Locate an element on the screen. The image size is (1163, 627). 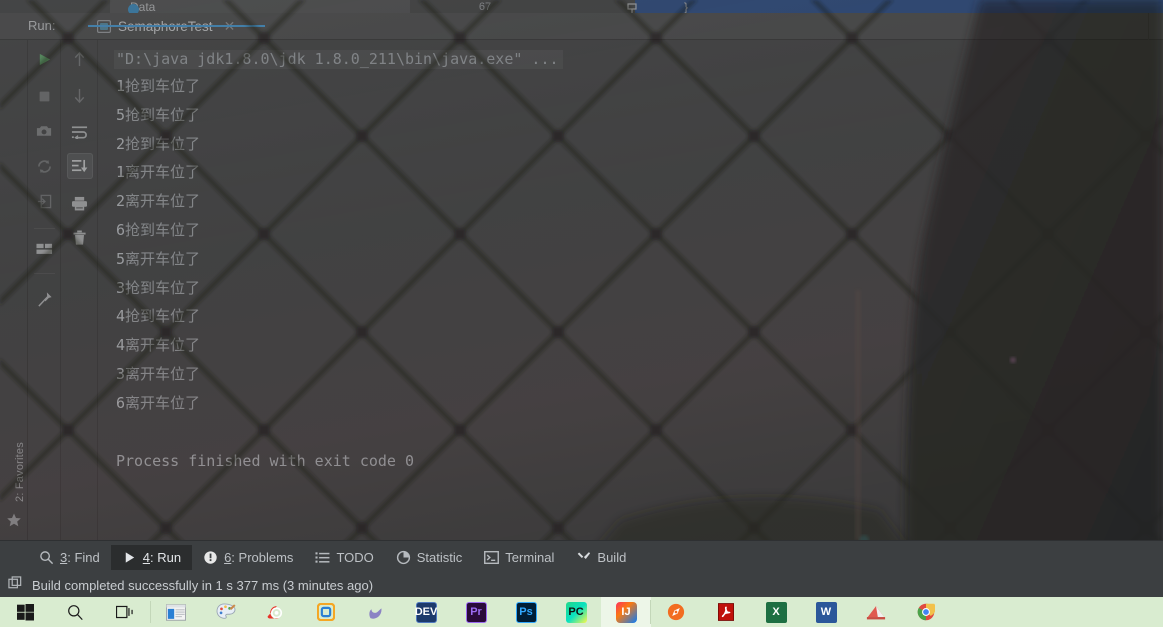
file-explorer-button is located at coordinates (176, 612).